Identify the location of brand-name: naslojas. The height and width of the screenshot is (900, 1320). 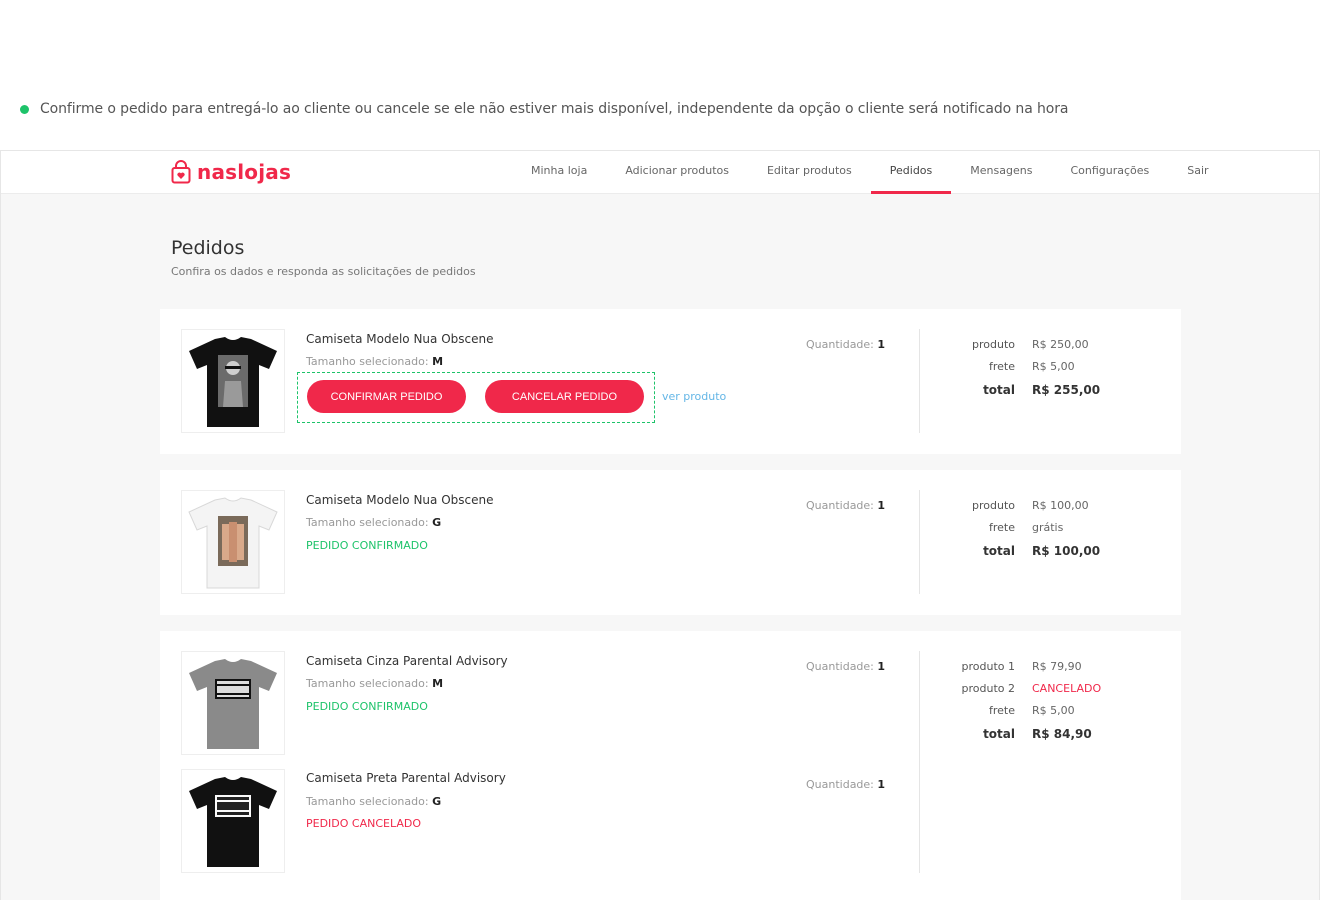
(244, 172).